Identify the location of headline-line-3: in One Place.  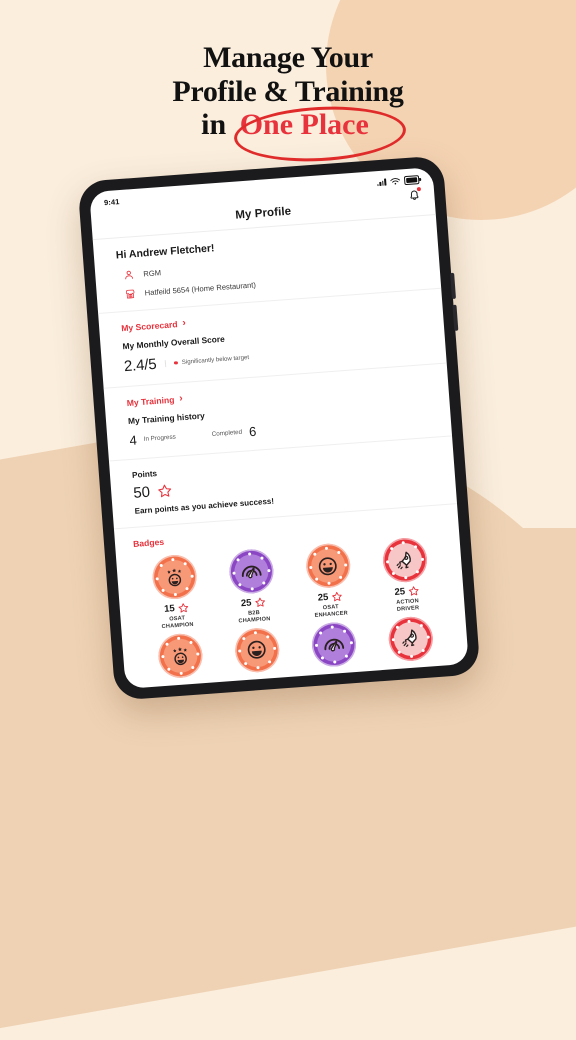
(288, 125).